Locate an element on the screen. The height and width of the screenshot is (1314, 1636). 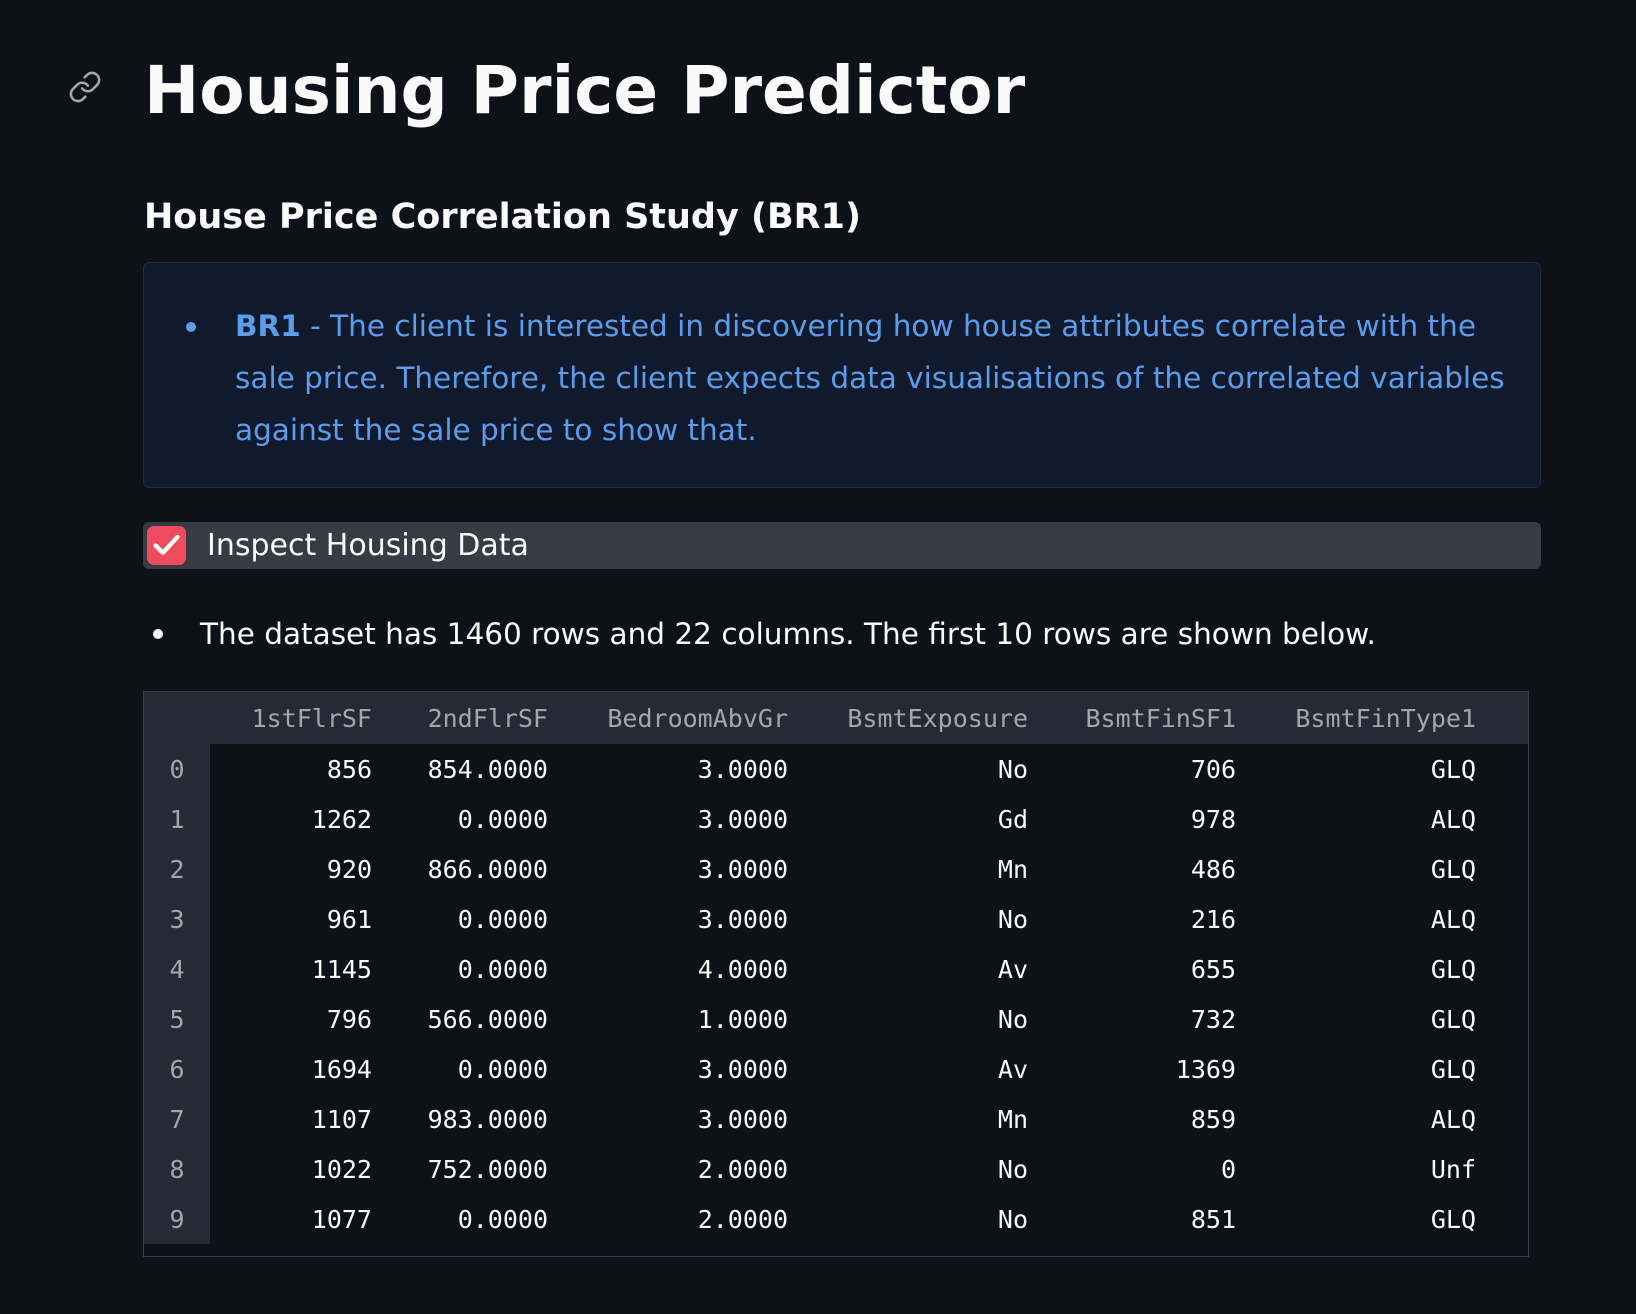
checkbox-checked is located at coordinates (166, 545).